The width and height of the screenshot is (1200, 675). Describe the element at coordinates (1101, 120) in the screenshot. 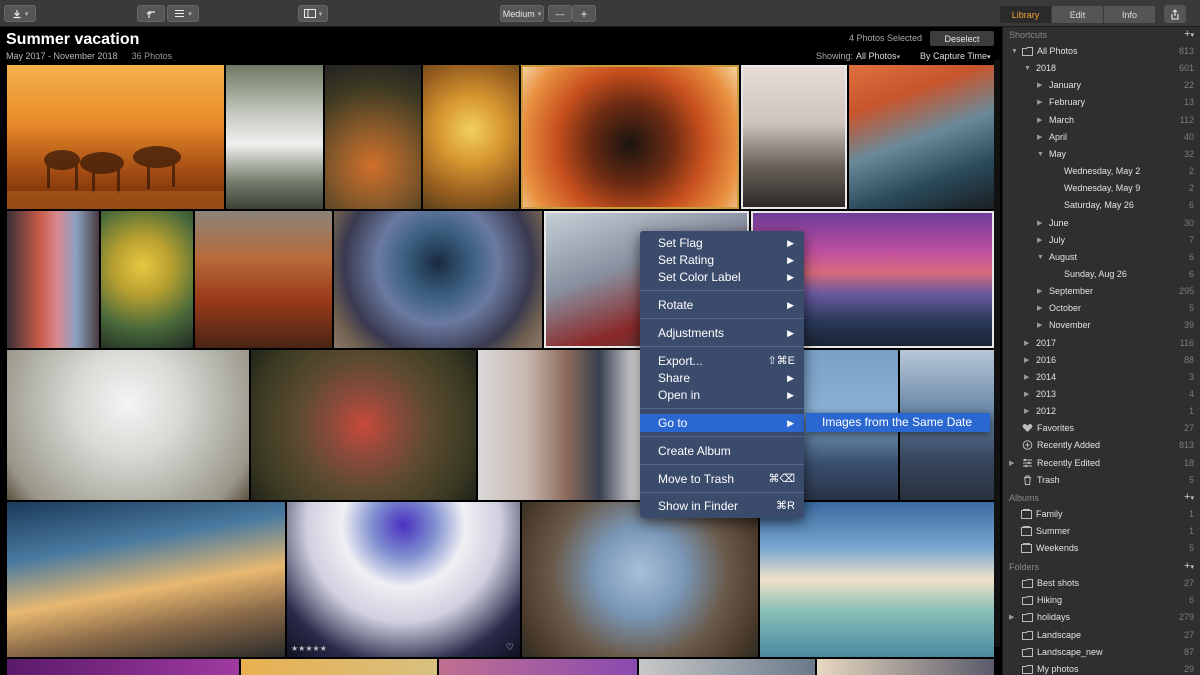

I see `sidebar-item-month-march: ▶ March 112` at that location.